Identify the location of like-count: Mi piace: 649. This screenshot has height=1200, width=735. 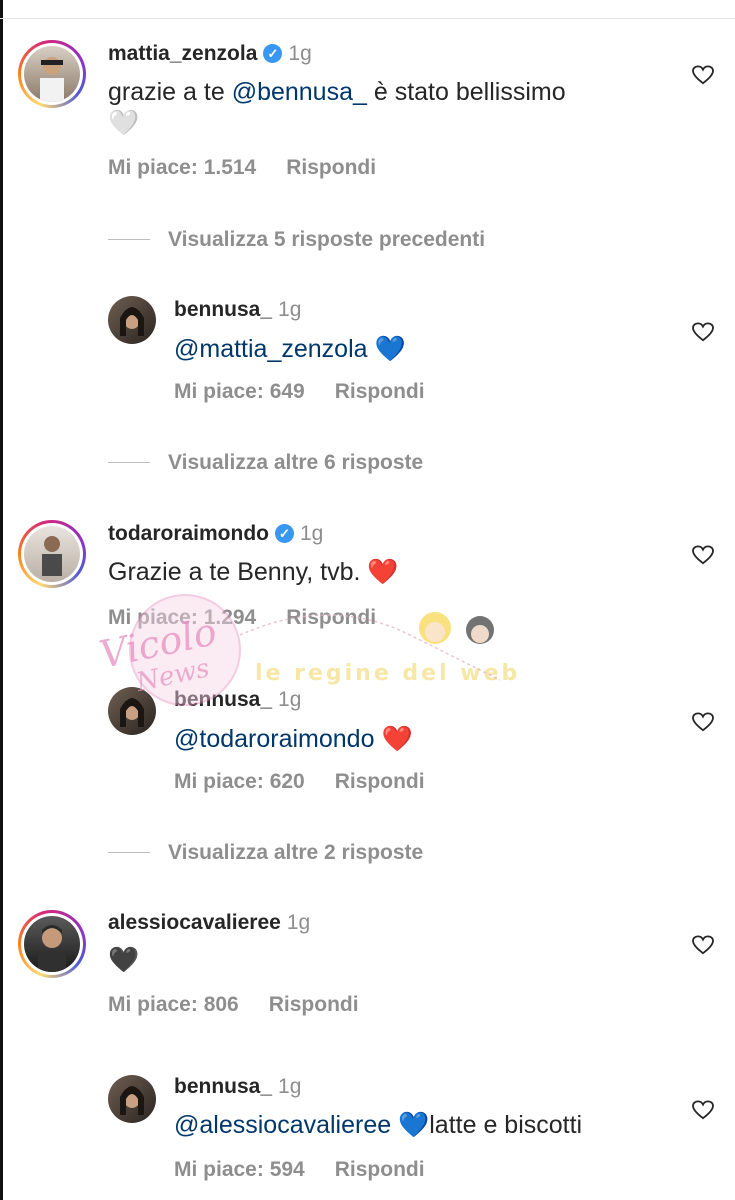
(239, 391).